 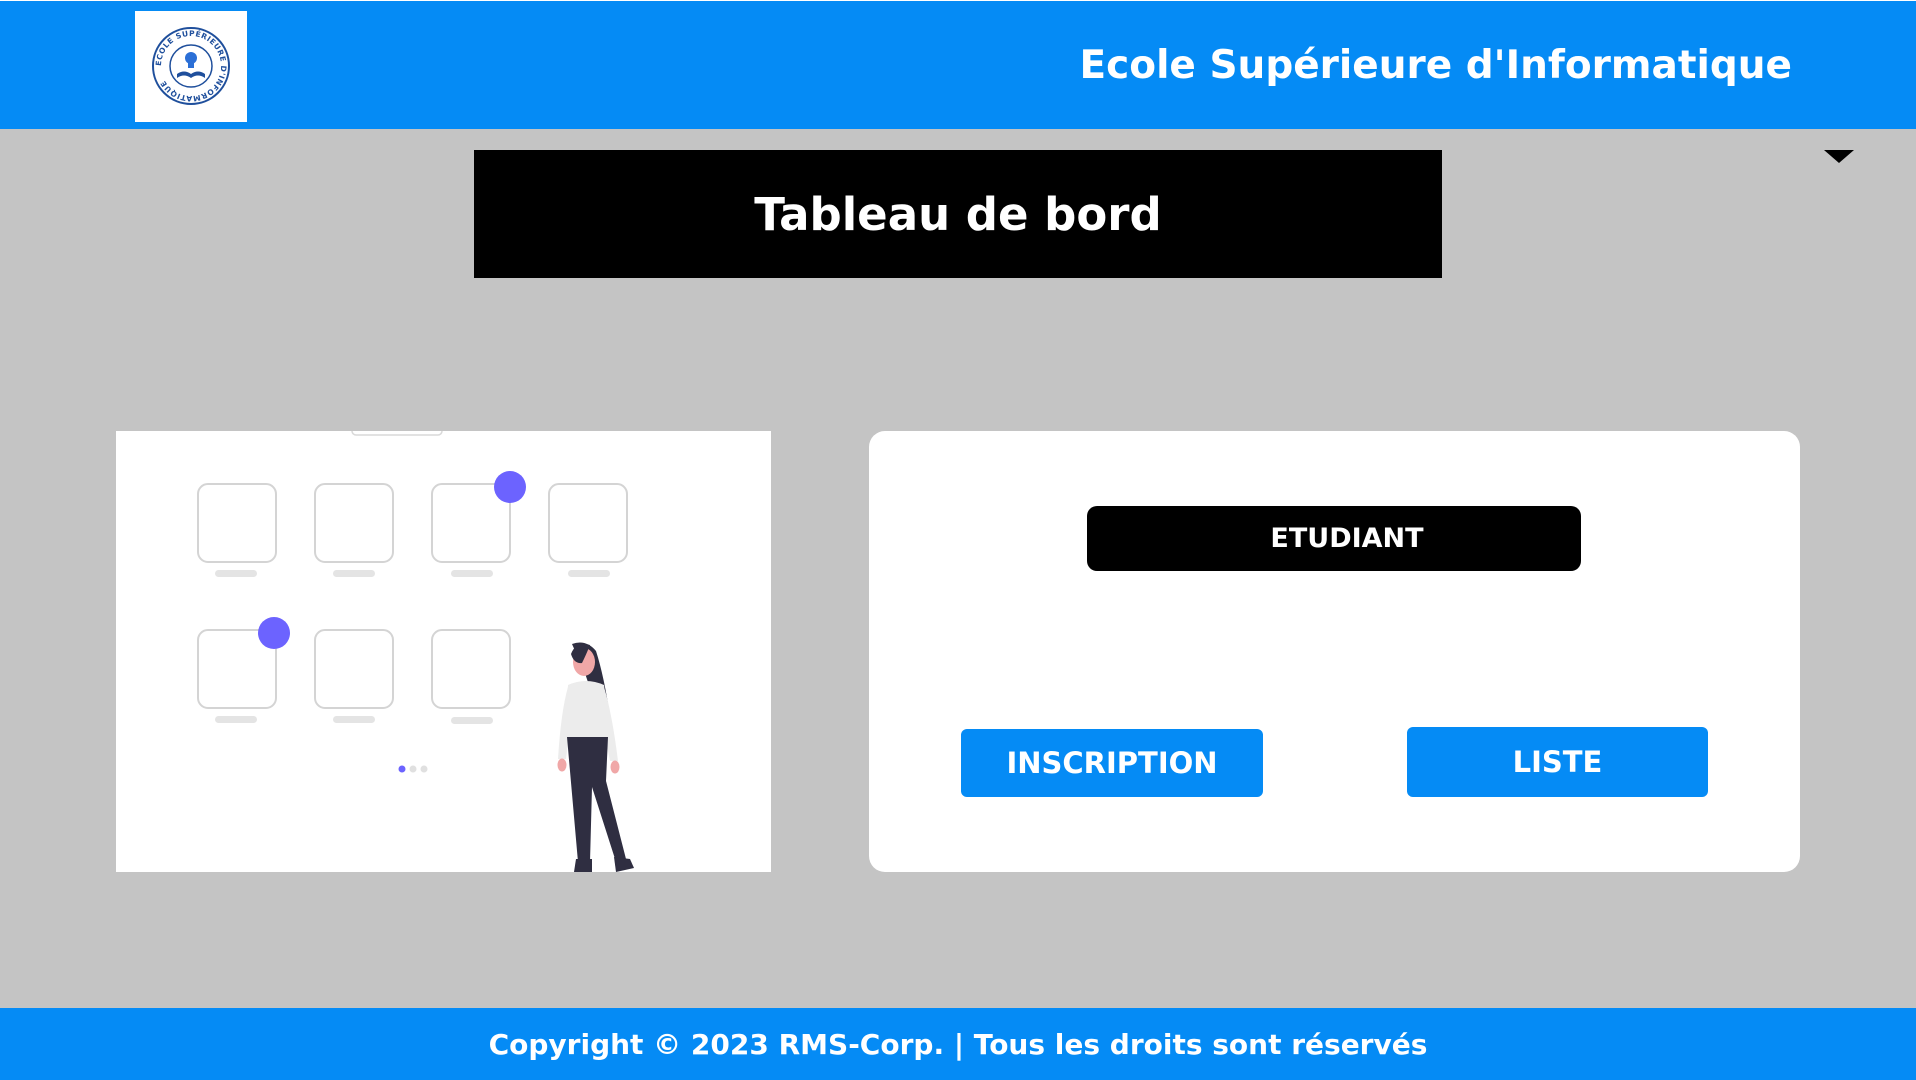 I want to click on site-title: Ecole Supérieure d'Informatique, so click(x=1435, y=65).